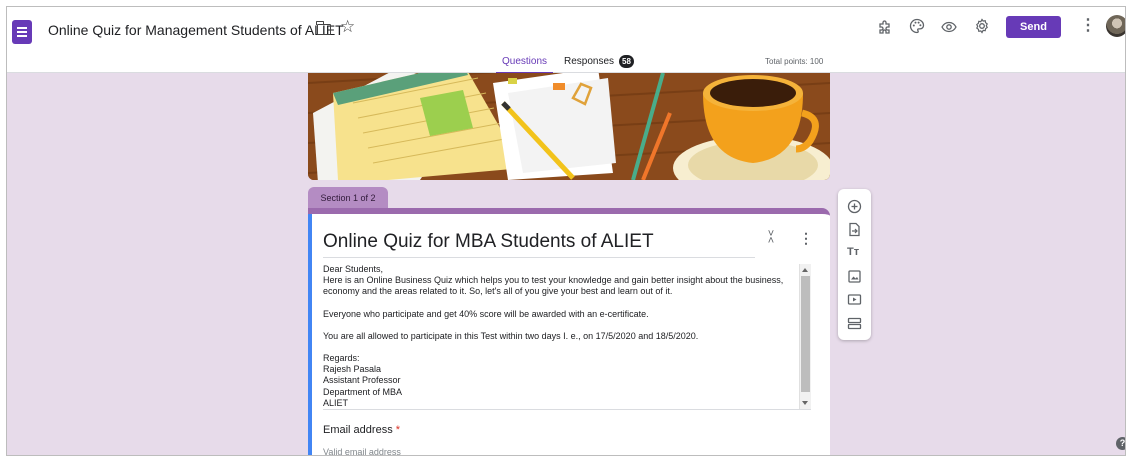 Image resolution: width=1131 pixels, height=460 pixels. Describe the element at coordinates (854, 299) in the screenshot. I see `add-video-icon` at that location.